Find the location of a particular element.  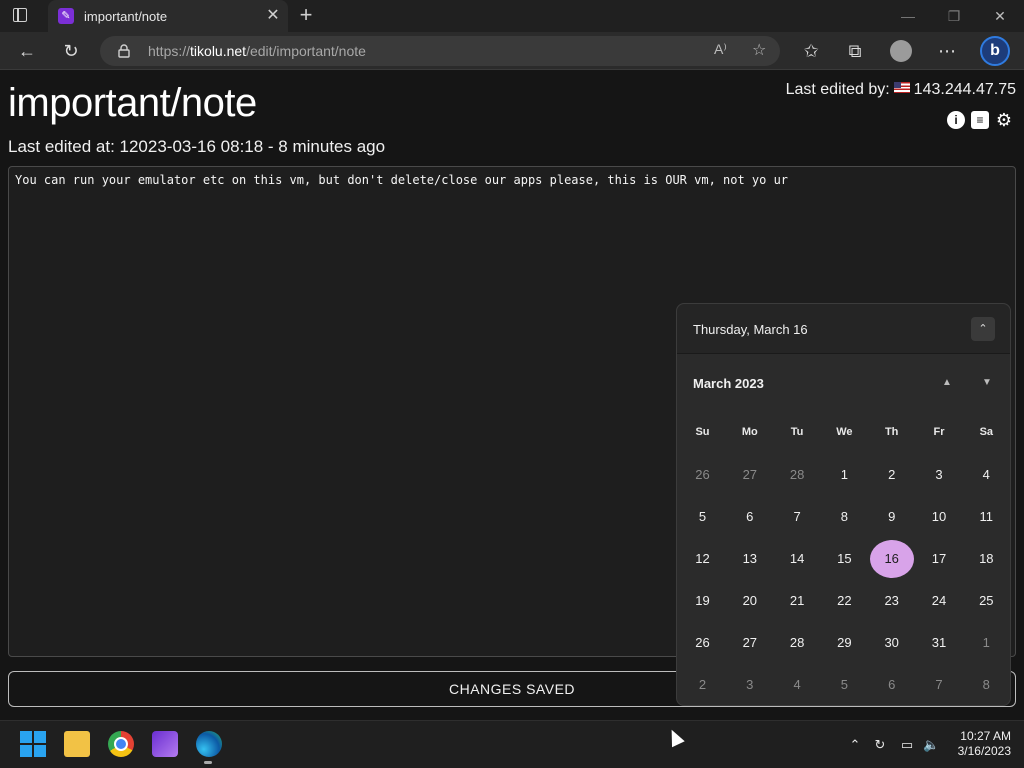

calendar-day: 9 is located at coordinates (892, 517).